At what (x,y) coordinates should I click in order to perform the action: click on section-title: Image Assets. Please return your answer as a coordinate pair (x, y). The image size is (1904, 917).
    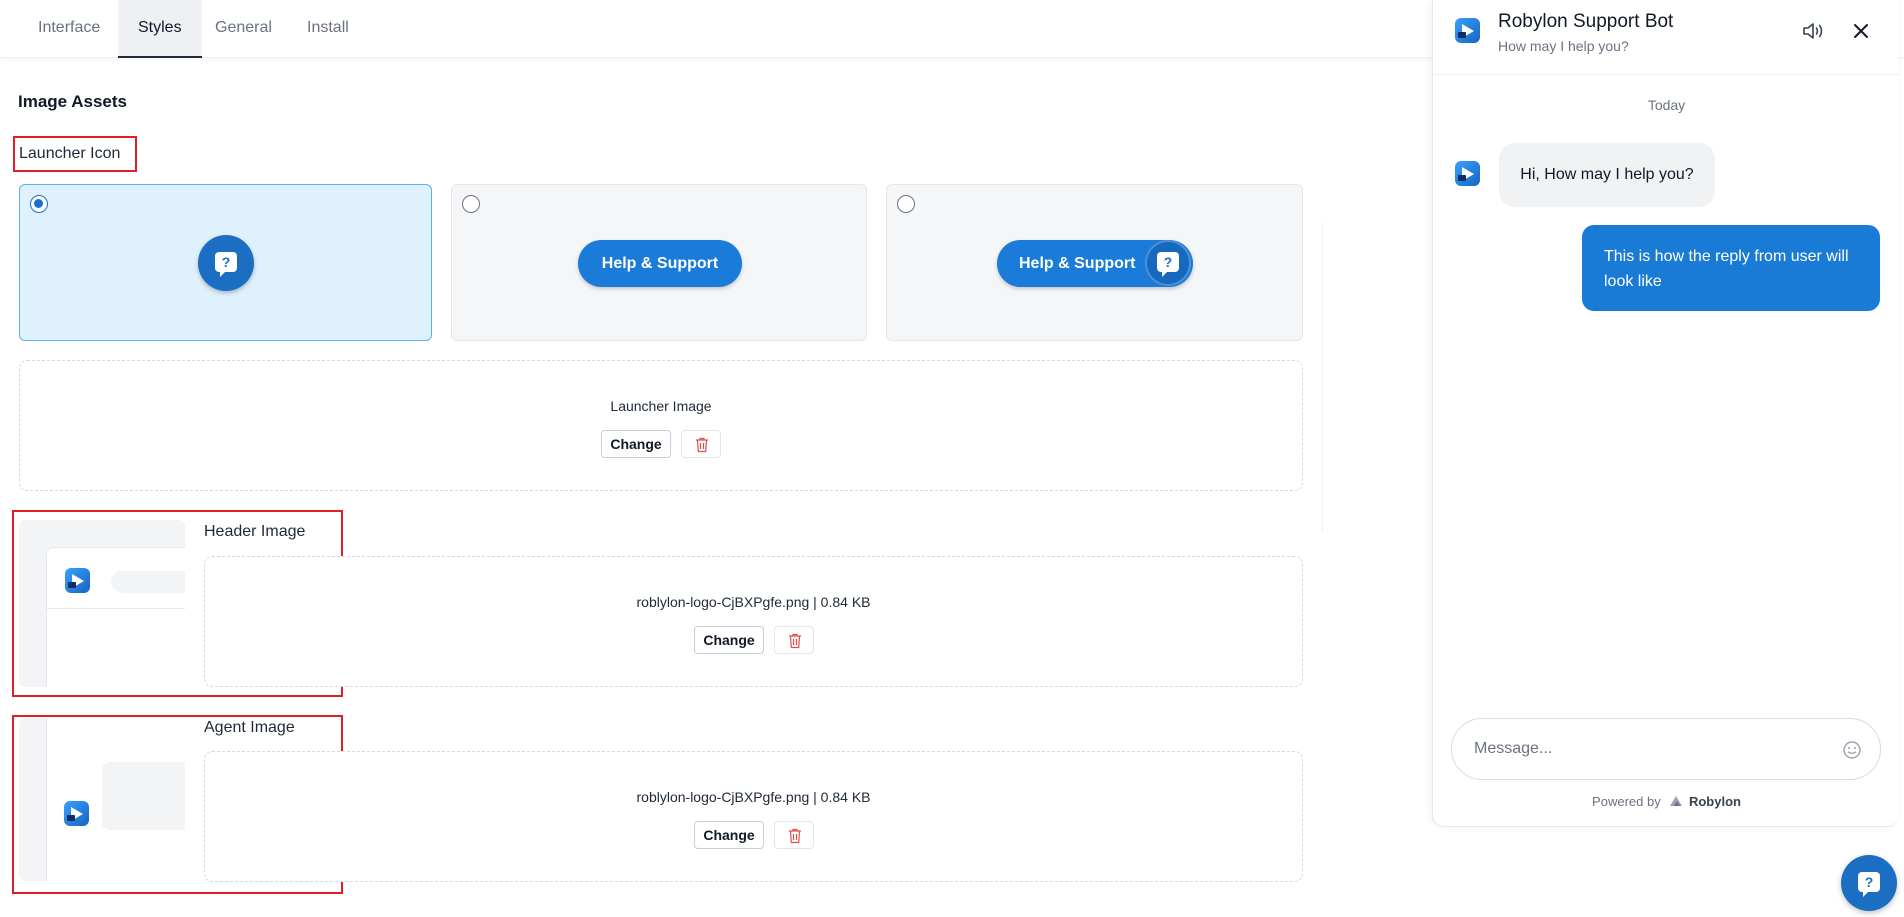
    Looking at the image, I should click on (72, 101).